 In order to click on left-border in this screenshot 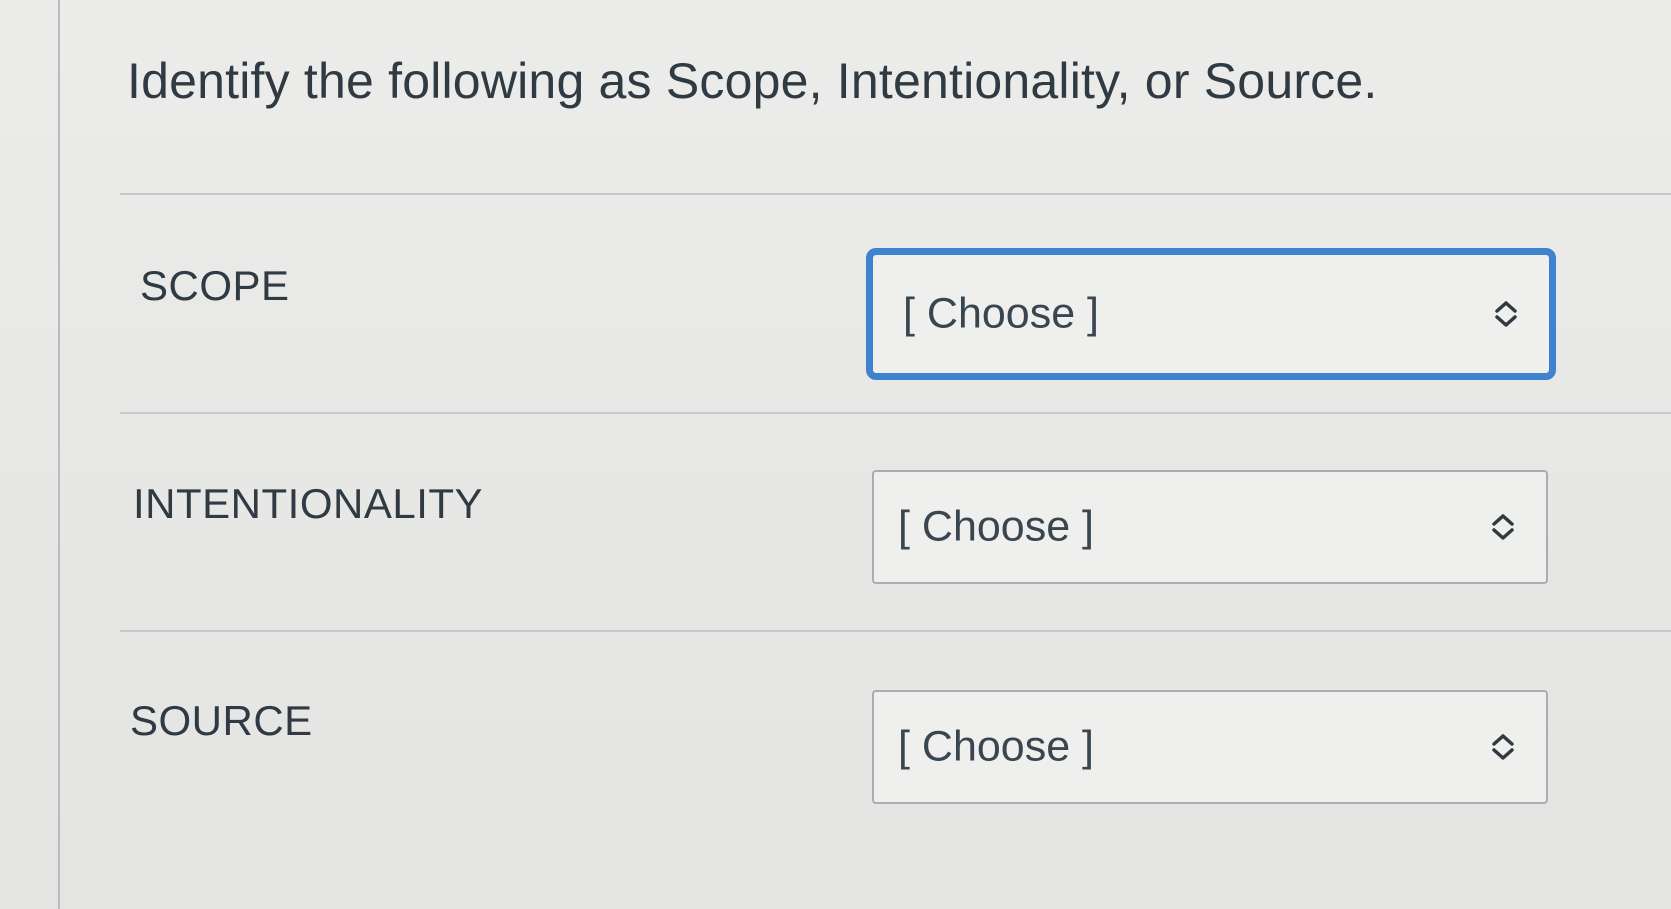, I will do `click(59, 454)`.